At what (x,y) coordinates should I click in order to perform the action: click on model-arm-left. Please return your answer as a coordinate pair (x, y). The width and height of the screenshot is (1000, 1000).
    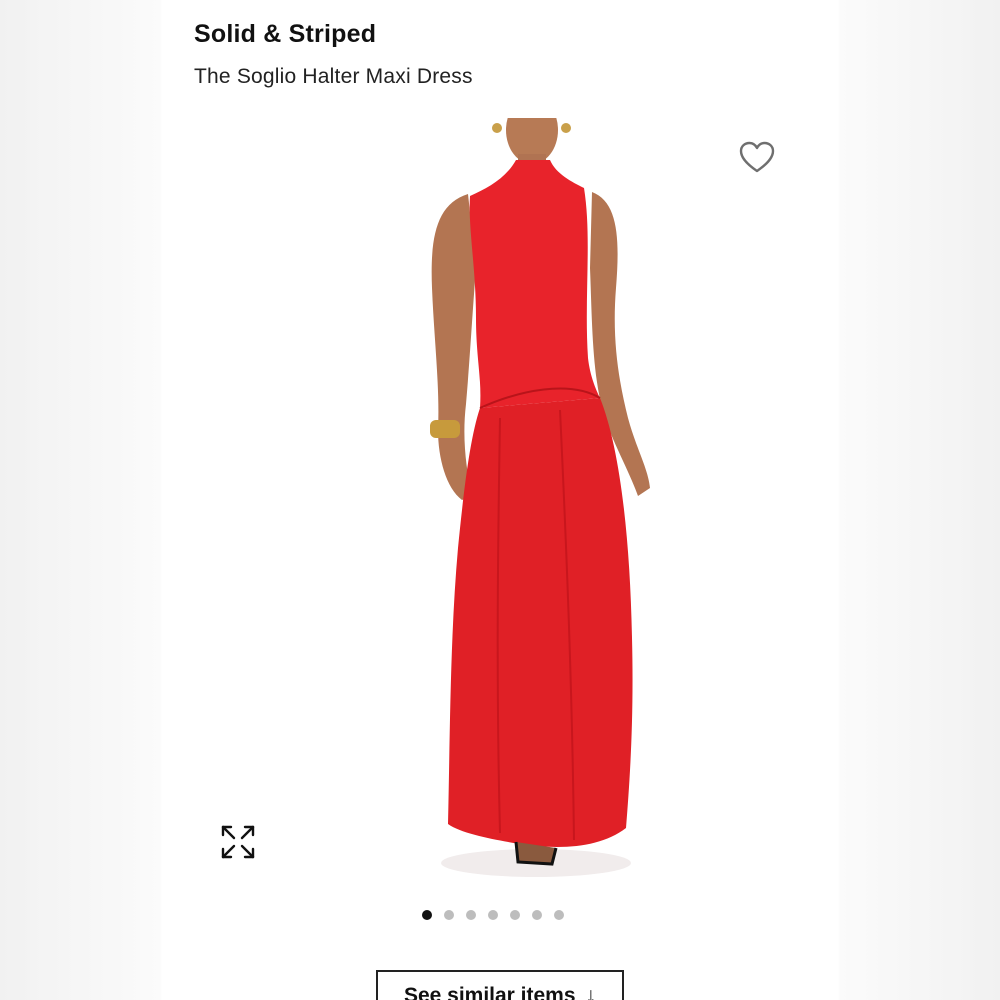
    Looking at the image, I should click on (453, 347).